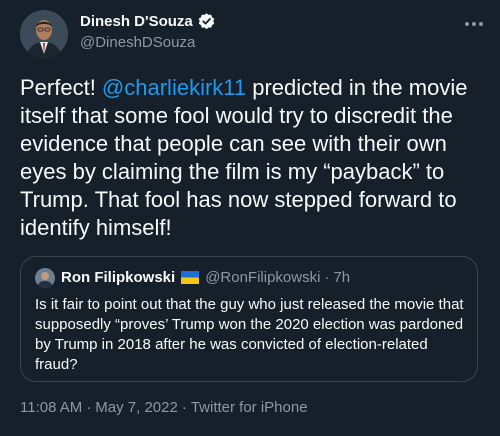  What do you see at coordinates (262, 277) in the screenshot?
I see `quoted-author-handle: @RonFilipkowski` at bounding box center [262, 277].